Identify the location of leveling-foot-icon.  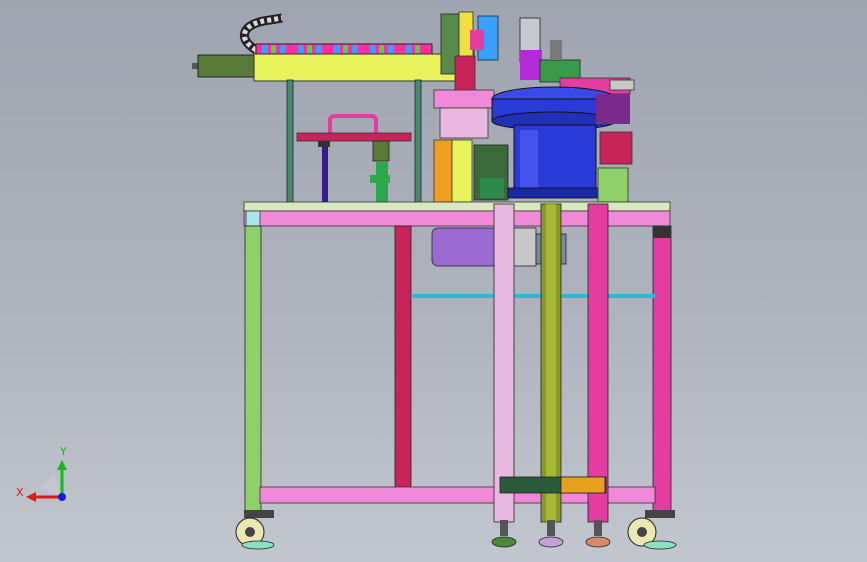
(551, 534).